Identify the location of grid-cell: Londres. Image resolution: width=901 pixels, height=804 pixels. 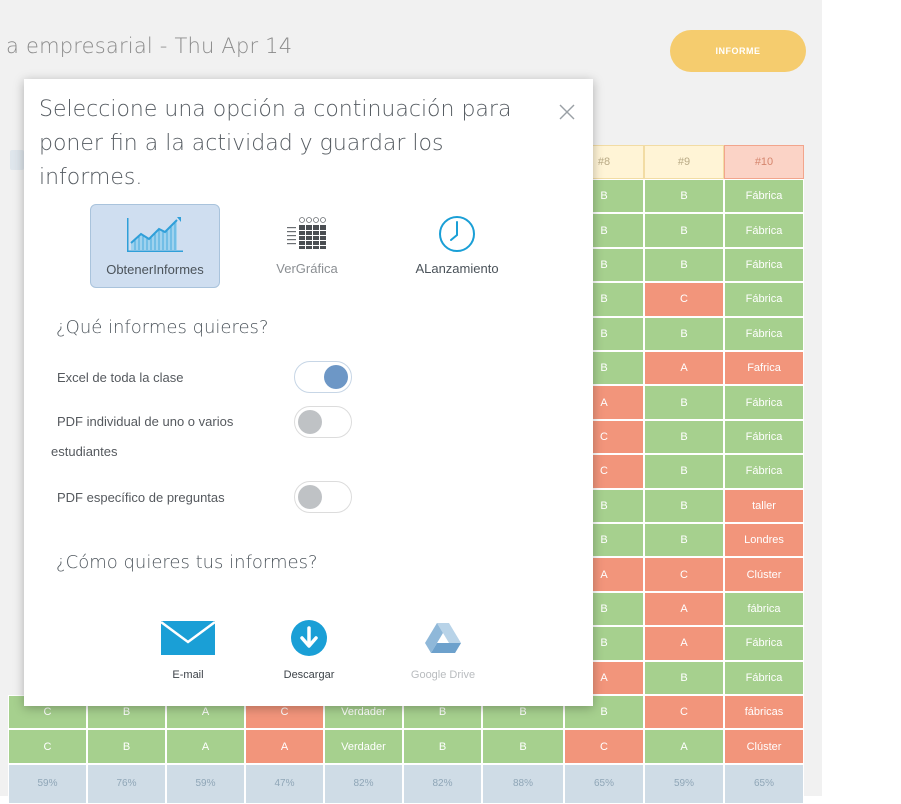
(764, 540).